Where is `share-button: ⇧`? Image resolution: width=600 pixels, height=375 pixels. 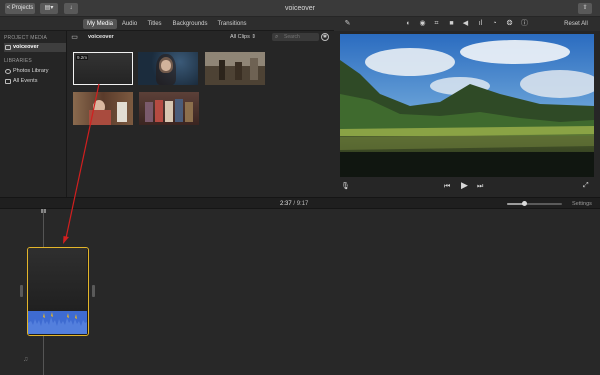
share-button: ⇧ is located at coordinates (585, 8).